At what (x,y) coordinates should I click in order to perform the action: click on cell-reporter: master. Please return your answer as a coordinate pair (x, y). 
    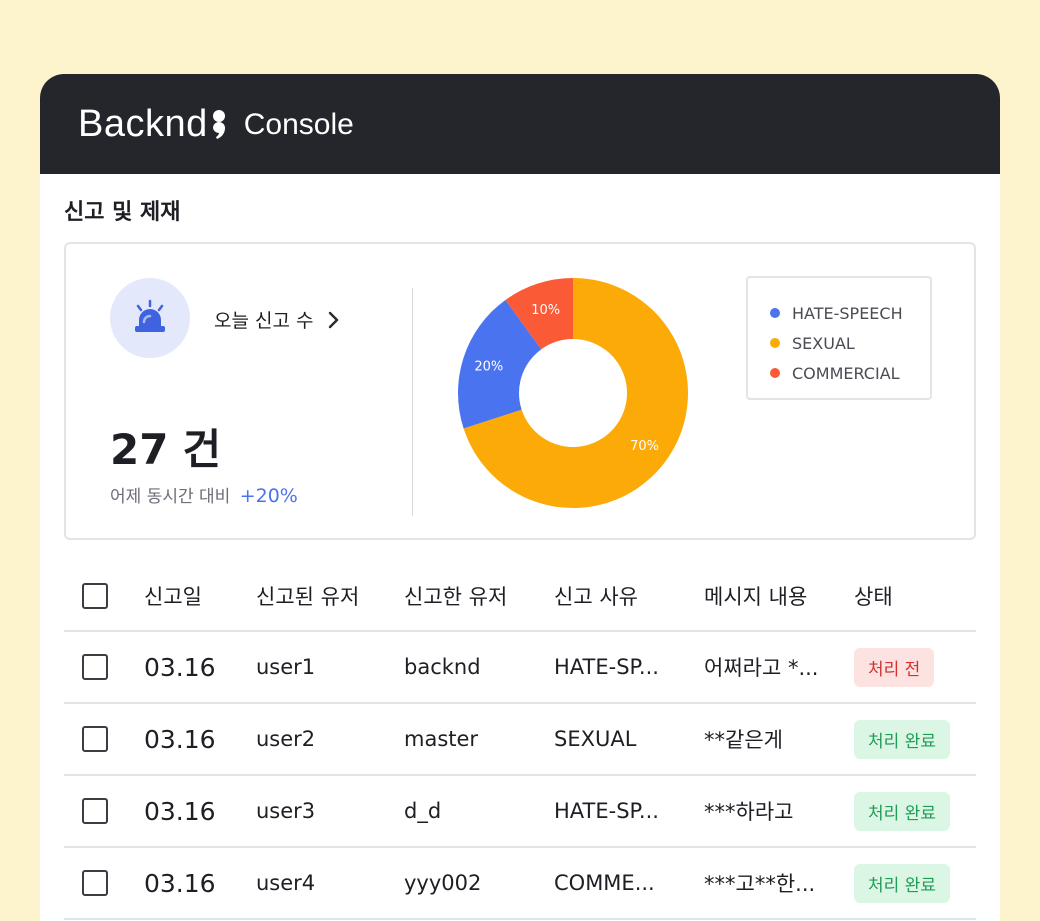
    Looking at the image, I should click on (441, 739).